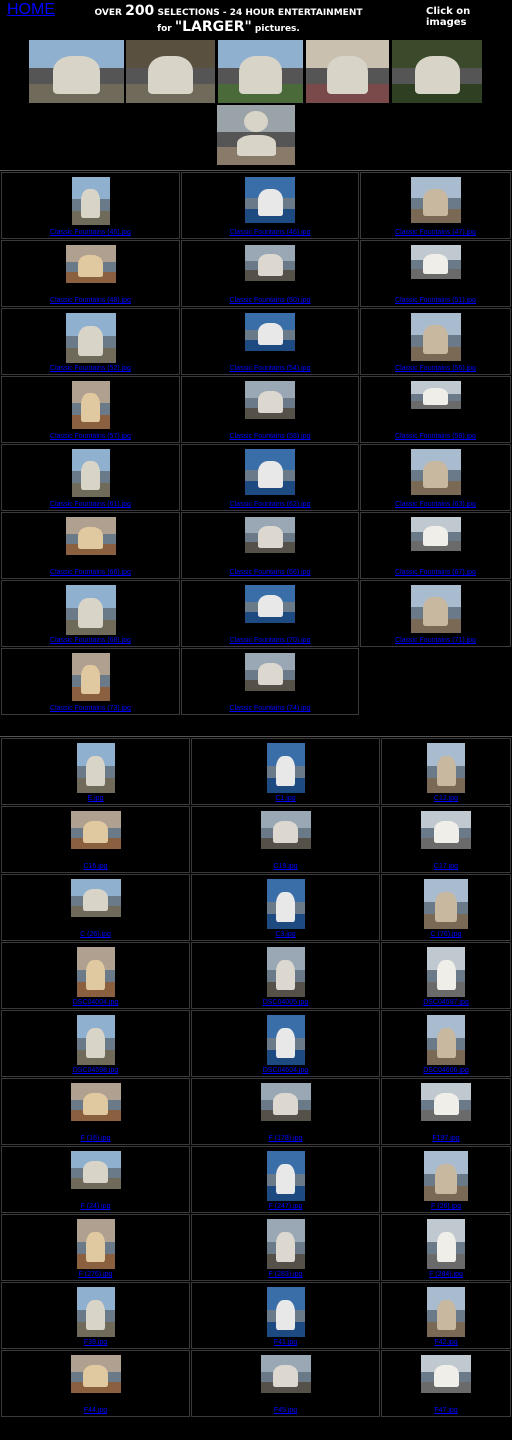  Describe the element at coordinates (285, 1138) in the screenshot. I see `image-link: F (178).jpg` at that location.